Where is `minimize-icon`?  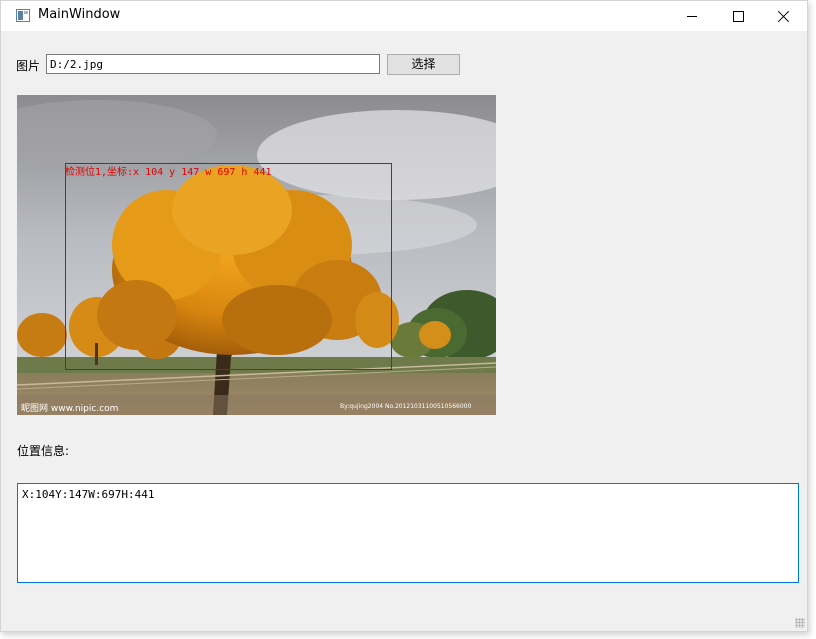
minimize-icon is located at coordinates (692, 16).